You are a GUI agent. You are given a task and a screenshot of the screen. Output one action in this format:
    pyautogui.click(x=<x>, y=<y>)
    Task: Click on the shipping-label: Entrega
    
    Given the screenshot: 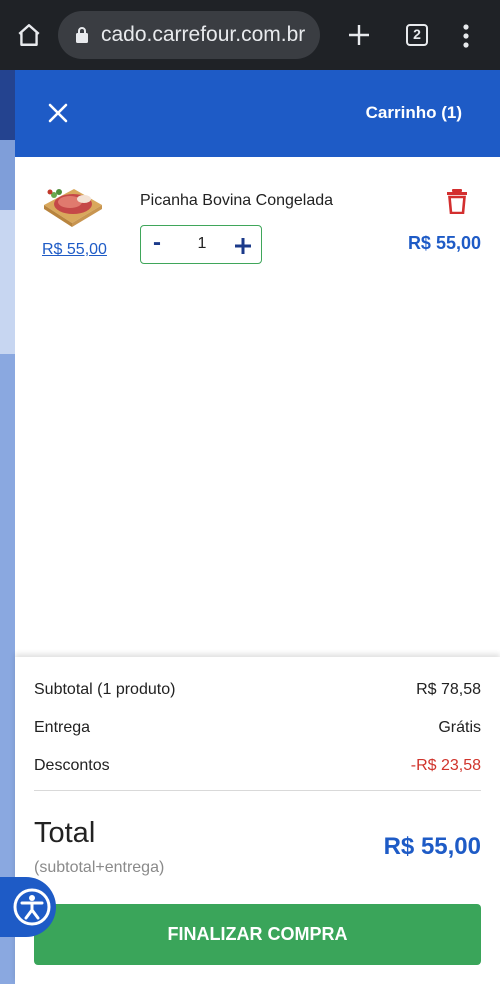 What is the action you would take?
    pyautogui.click(x=62, y=727)
    